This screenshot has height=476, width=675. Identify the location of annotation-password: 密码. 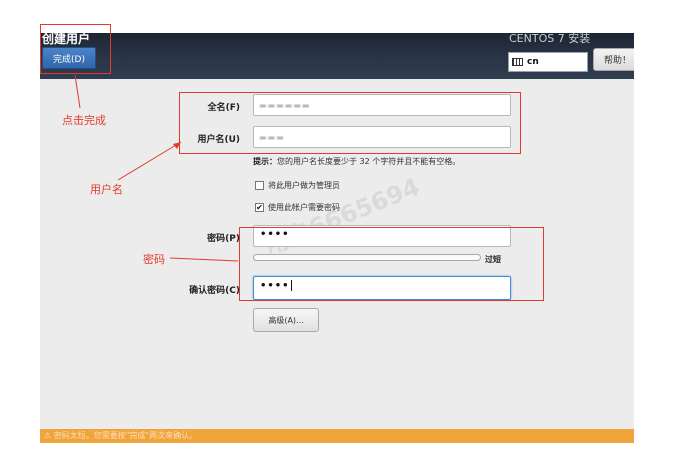
(154, 259).